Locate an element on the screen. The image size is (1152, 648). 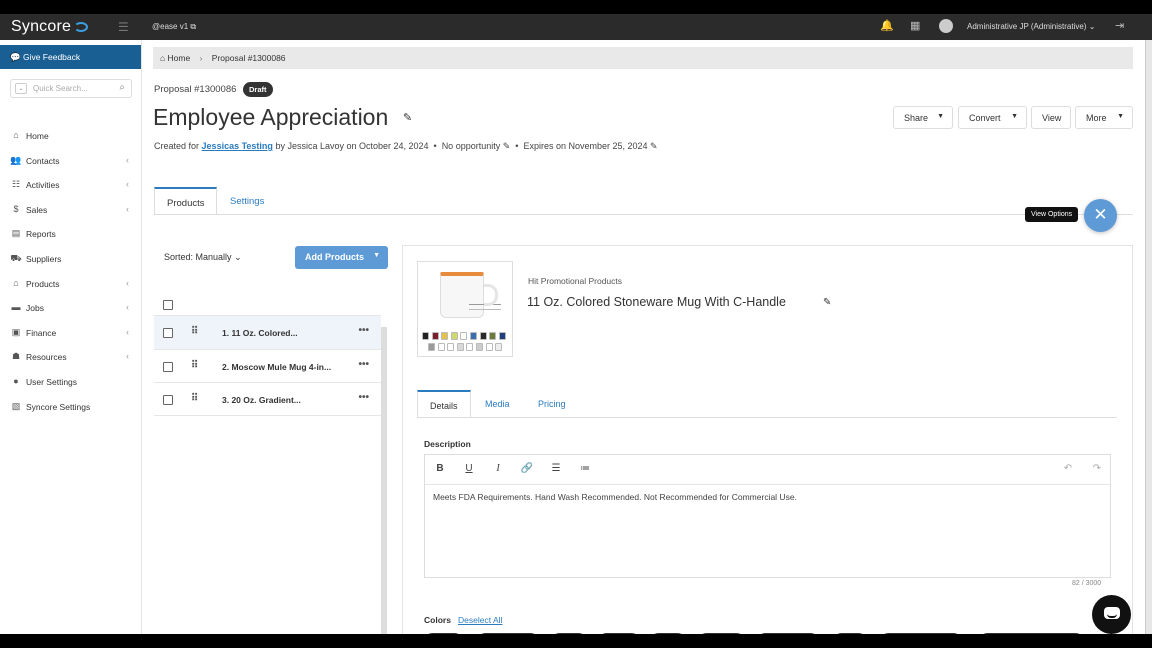
sidebar-item-user-settings: ● User Settings is located at coordinates (70, 382).